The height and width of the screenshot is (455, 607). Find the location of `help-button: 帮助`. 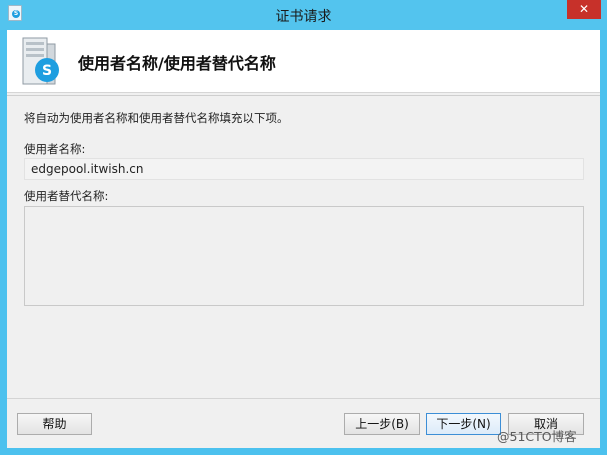

help-button: 帮助 is located at coordinates (54, 424).